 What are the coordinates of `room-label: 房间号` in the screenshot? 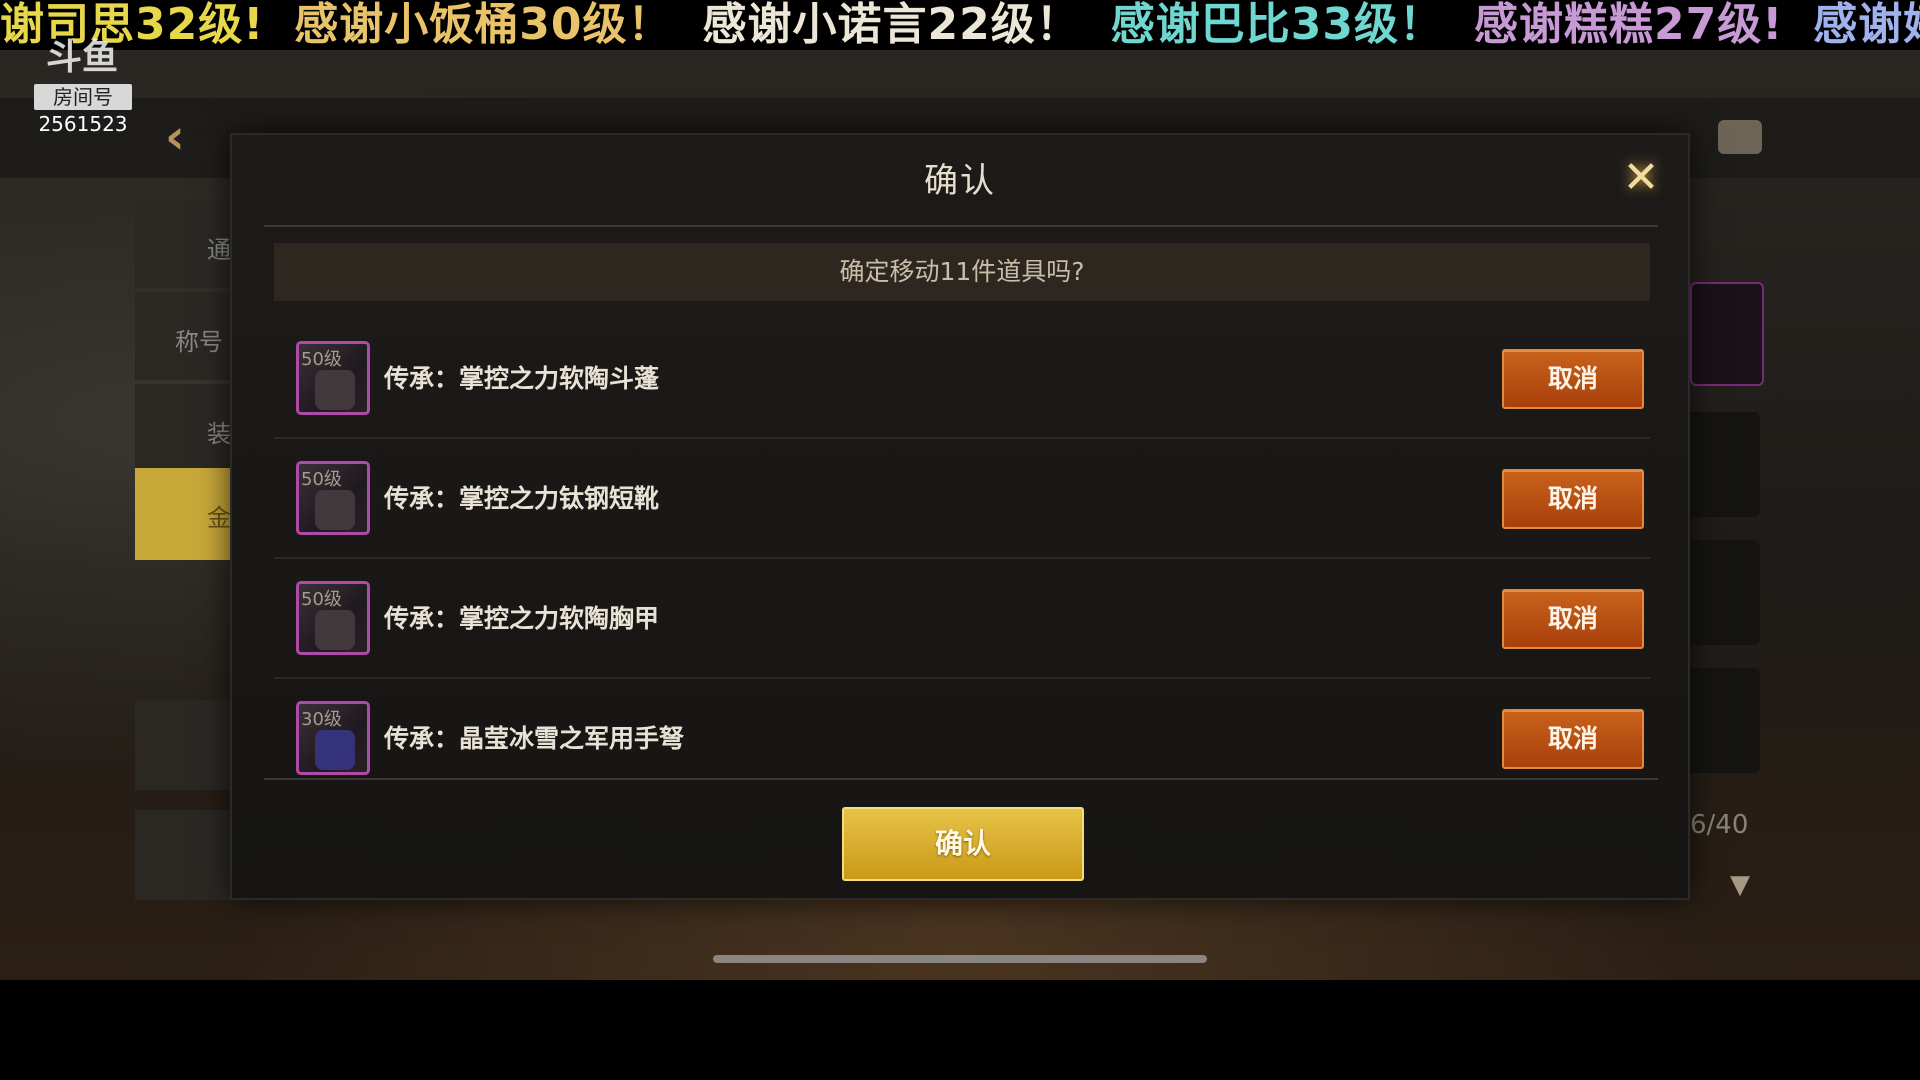 It's located at (83, 97).